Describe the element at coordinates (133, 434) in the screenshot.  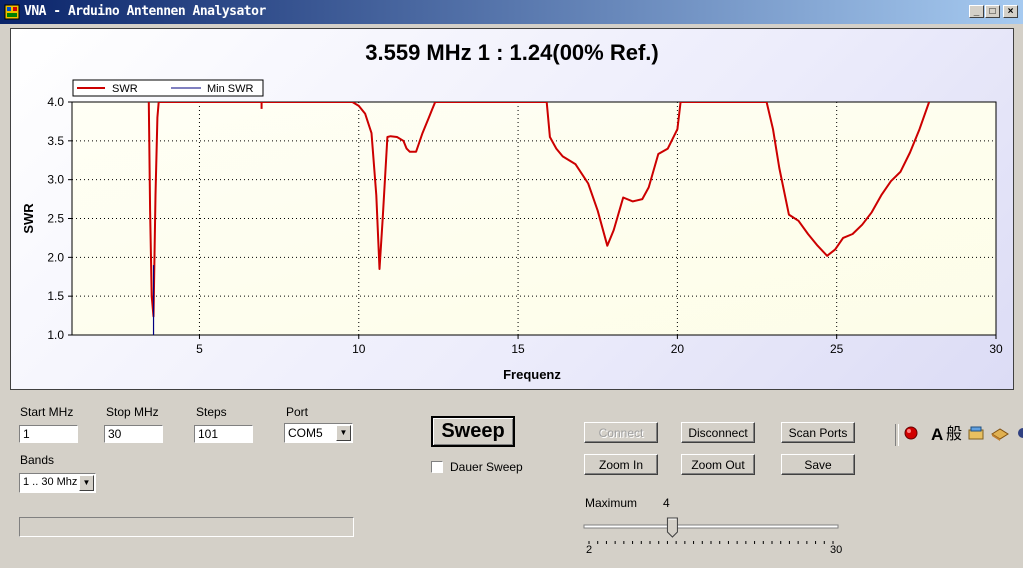
I see `stop-mhz-input` at that location.